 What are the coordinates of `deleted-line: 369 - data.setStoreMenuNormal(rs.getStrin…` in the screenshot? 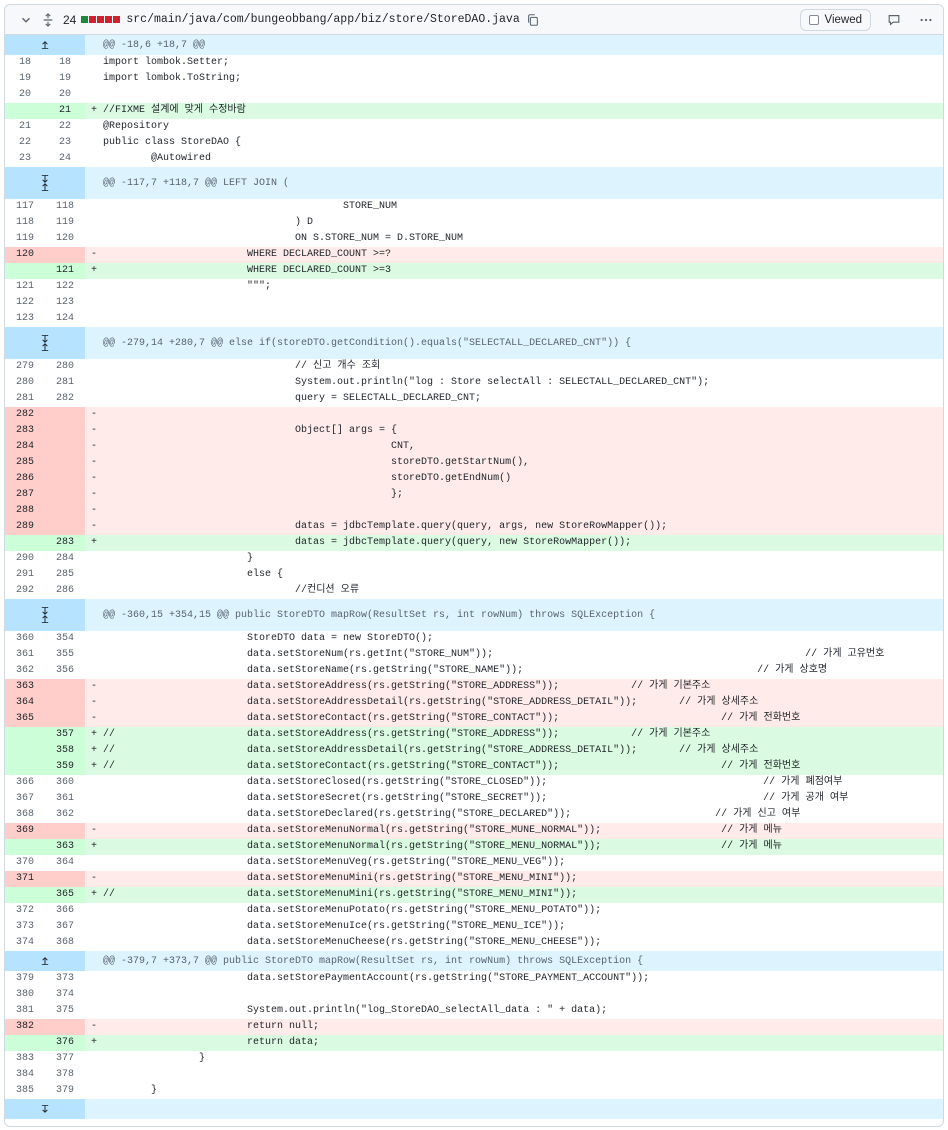 It's located at (474, 831).